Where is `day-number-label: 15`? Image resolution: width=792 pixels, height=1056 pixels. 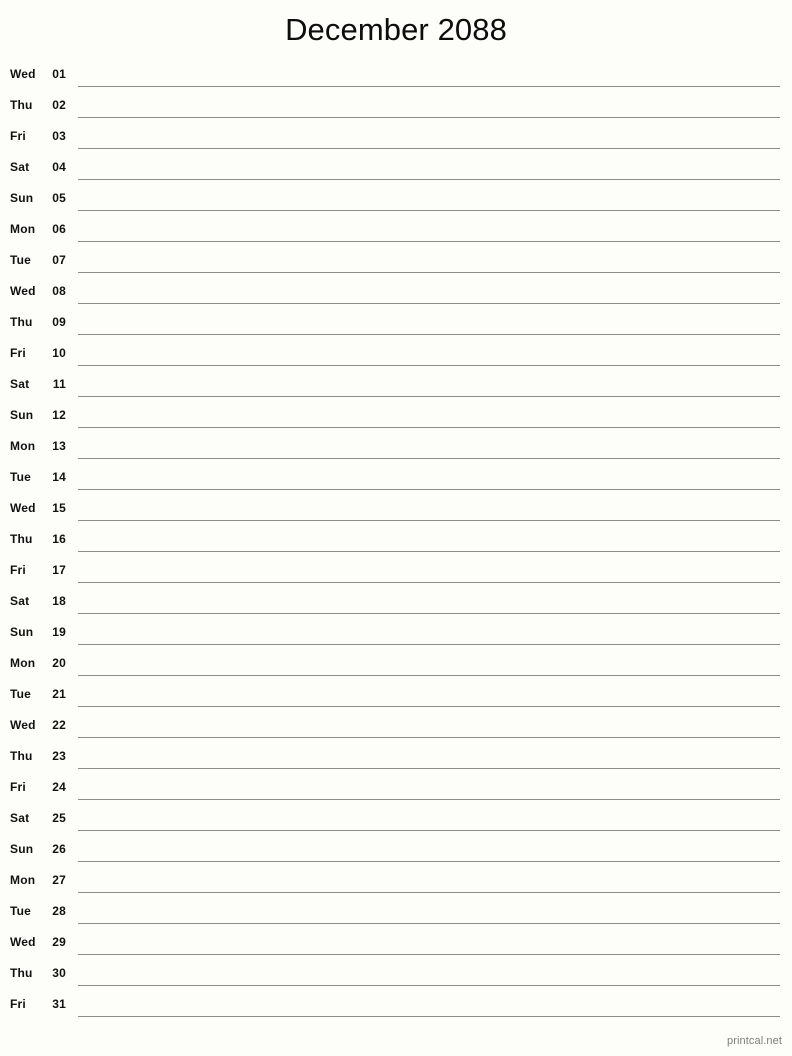 day-number-label: 15 is located at coordinates (59, 508).